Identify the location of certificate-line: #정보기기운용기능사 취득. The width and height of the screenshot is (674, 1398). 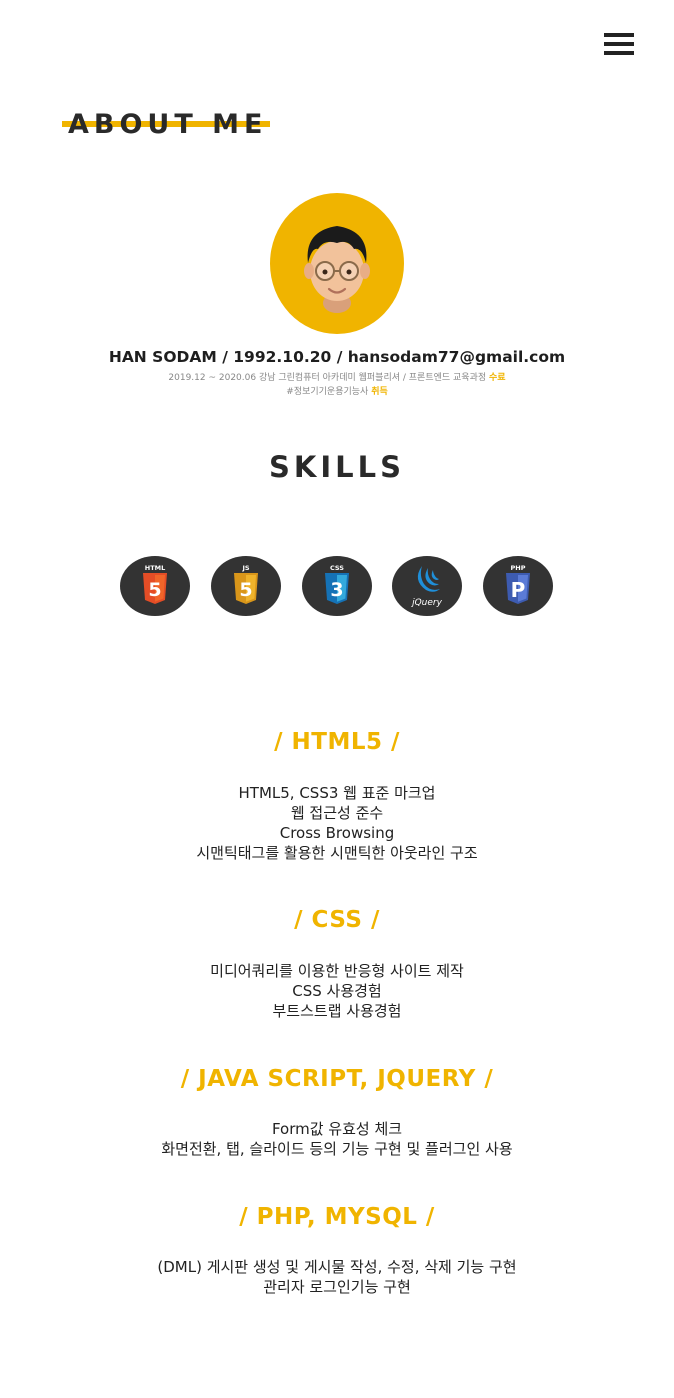
(337, 390).